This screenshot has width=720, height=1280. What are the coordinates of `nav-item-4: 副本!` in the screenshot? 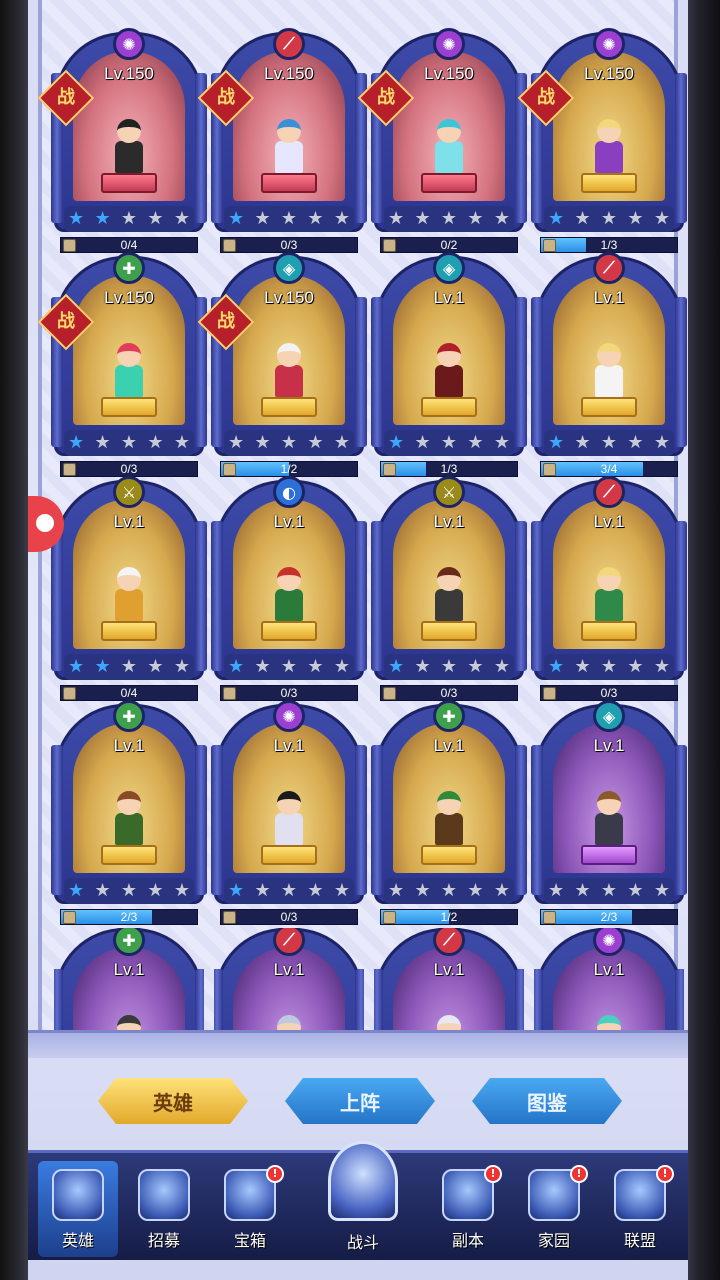 It's located at (468, 1209).